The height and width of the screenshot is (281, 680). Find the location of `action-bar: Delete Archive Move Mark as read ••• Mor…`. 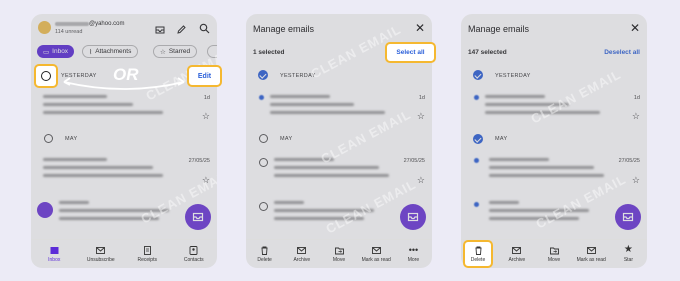

action-bar: Delete Archive Move Mark as read ••• Mor… is located at coordinates (339, 253).